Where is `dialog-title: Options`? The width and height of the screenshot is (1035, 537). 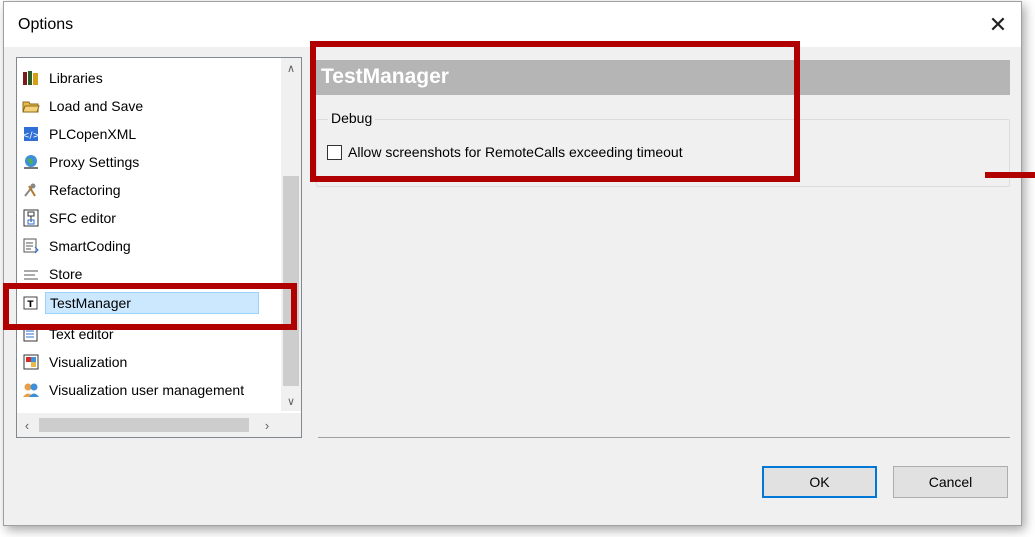
dialog-title: Options is located at coordinates (46, 24).